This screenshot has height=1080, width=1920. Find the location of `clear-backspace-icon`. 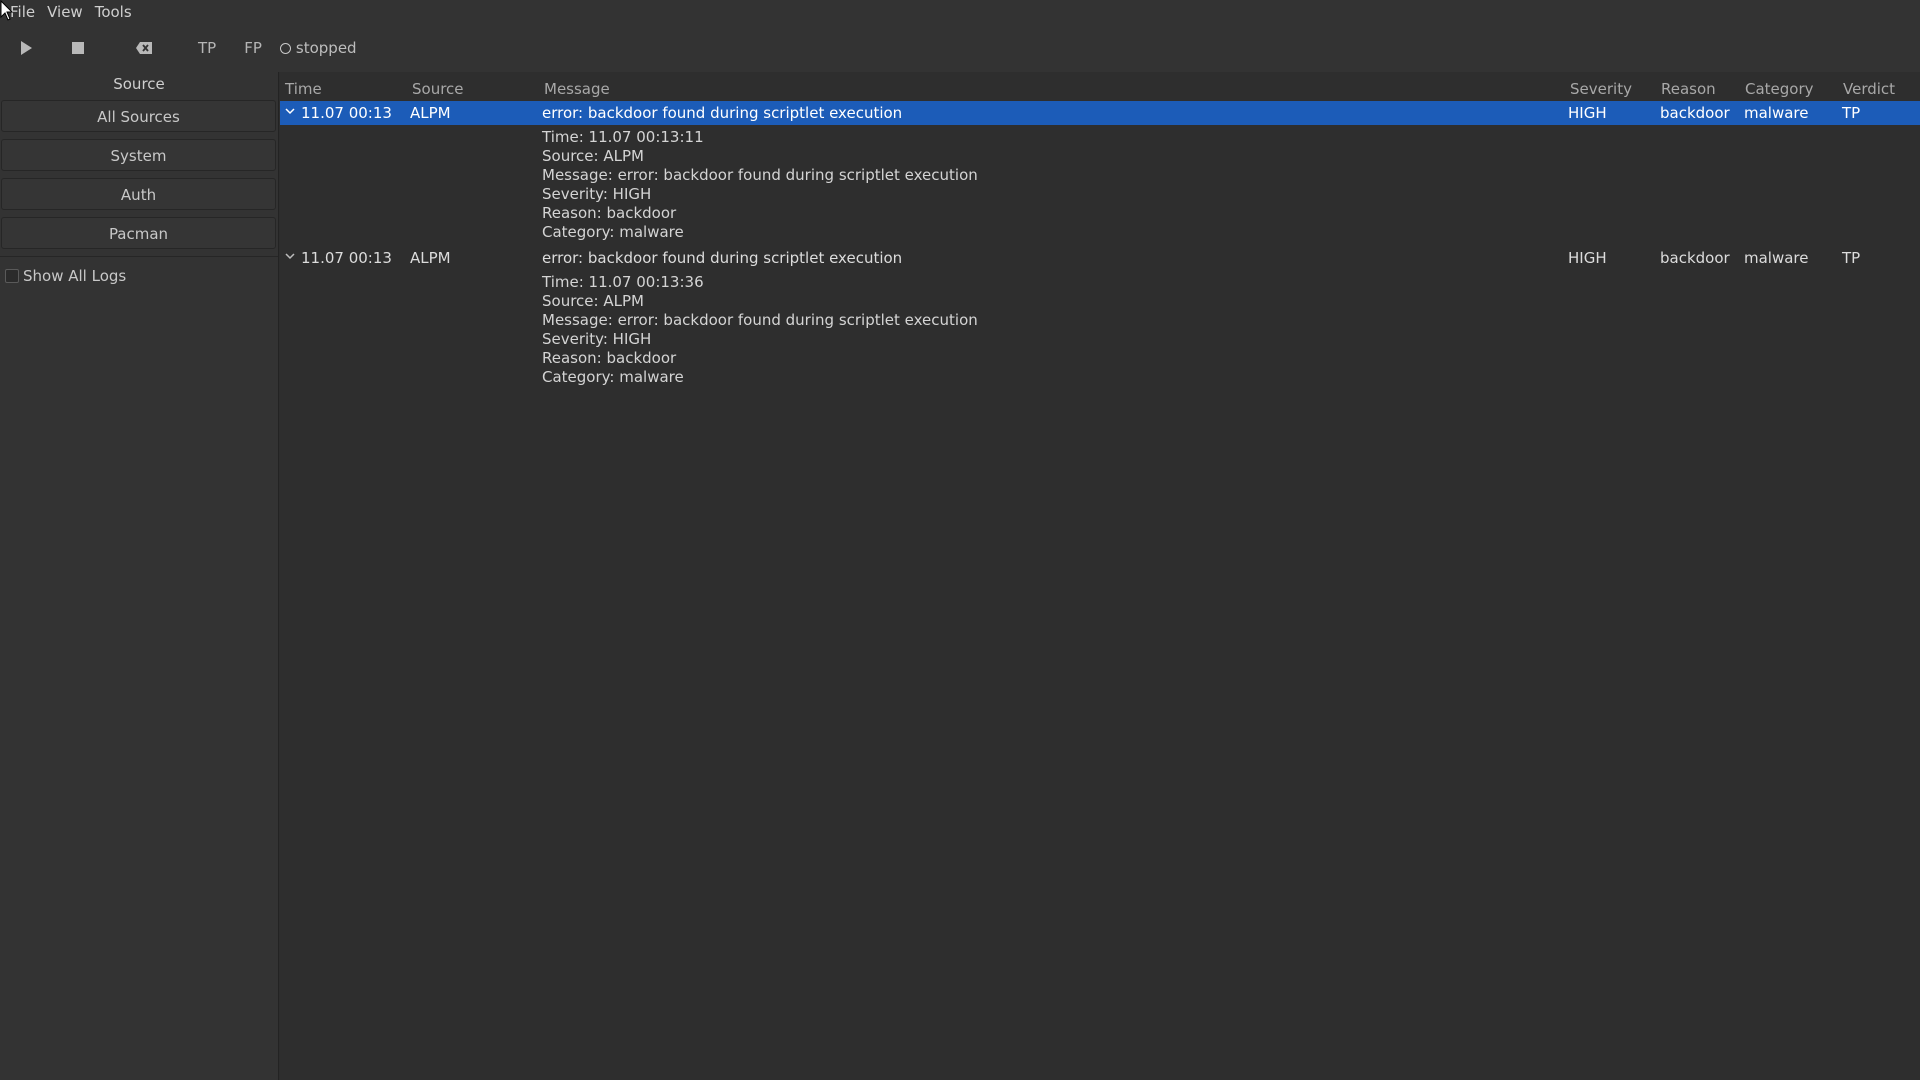

clear-backspace-icon is located at coordinates (144, 48).